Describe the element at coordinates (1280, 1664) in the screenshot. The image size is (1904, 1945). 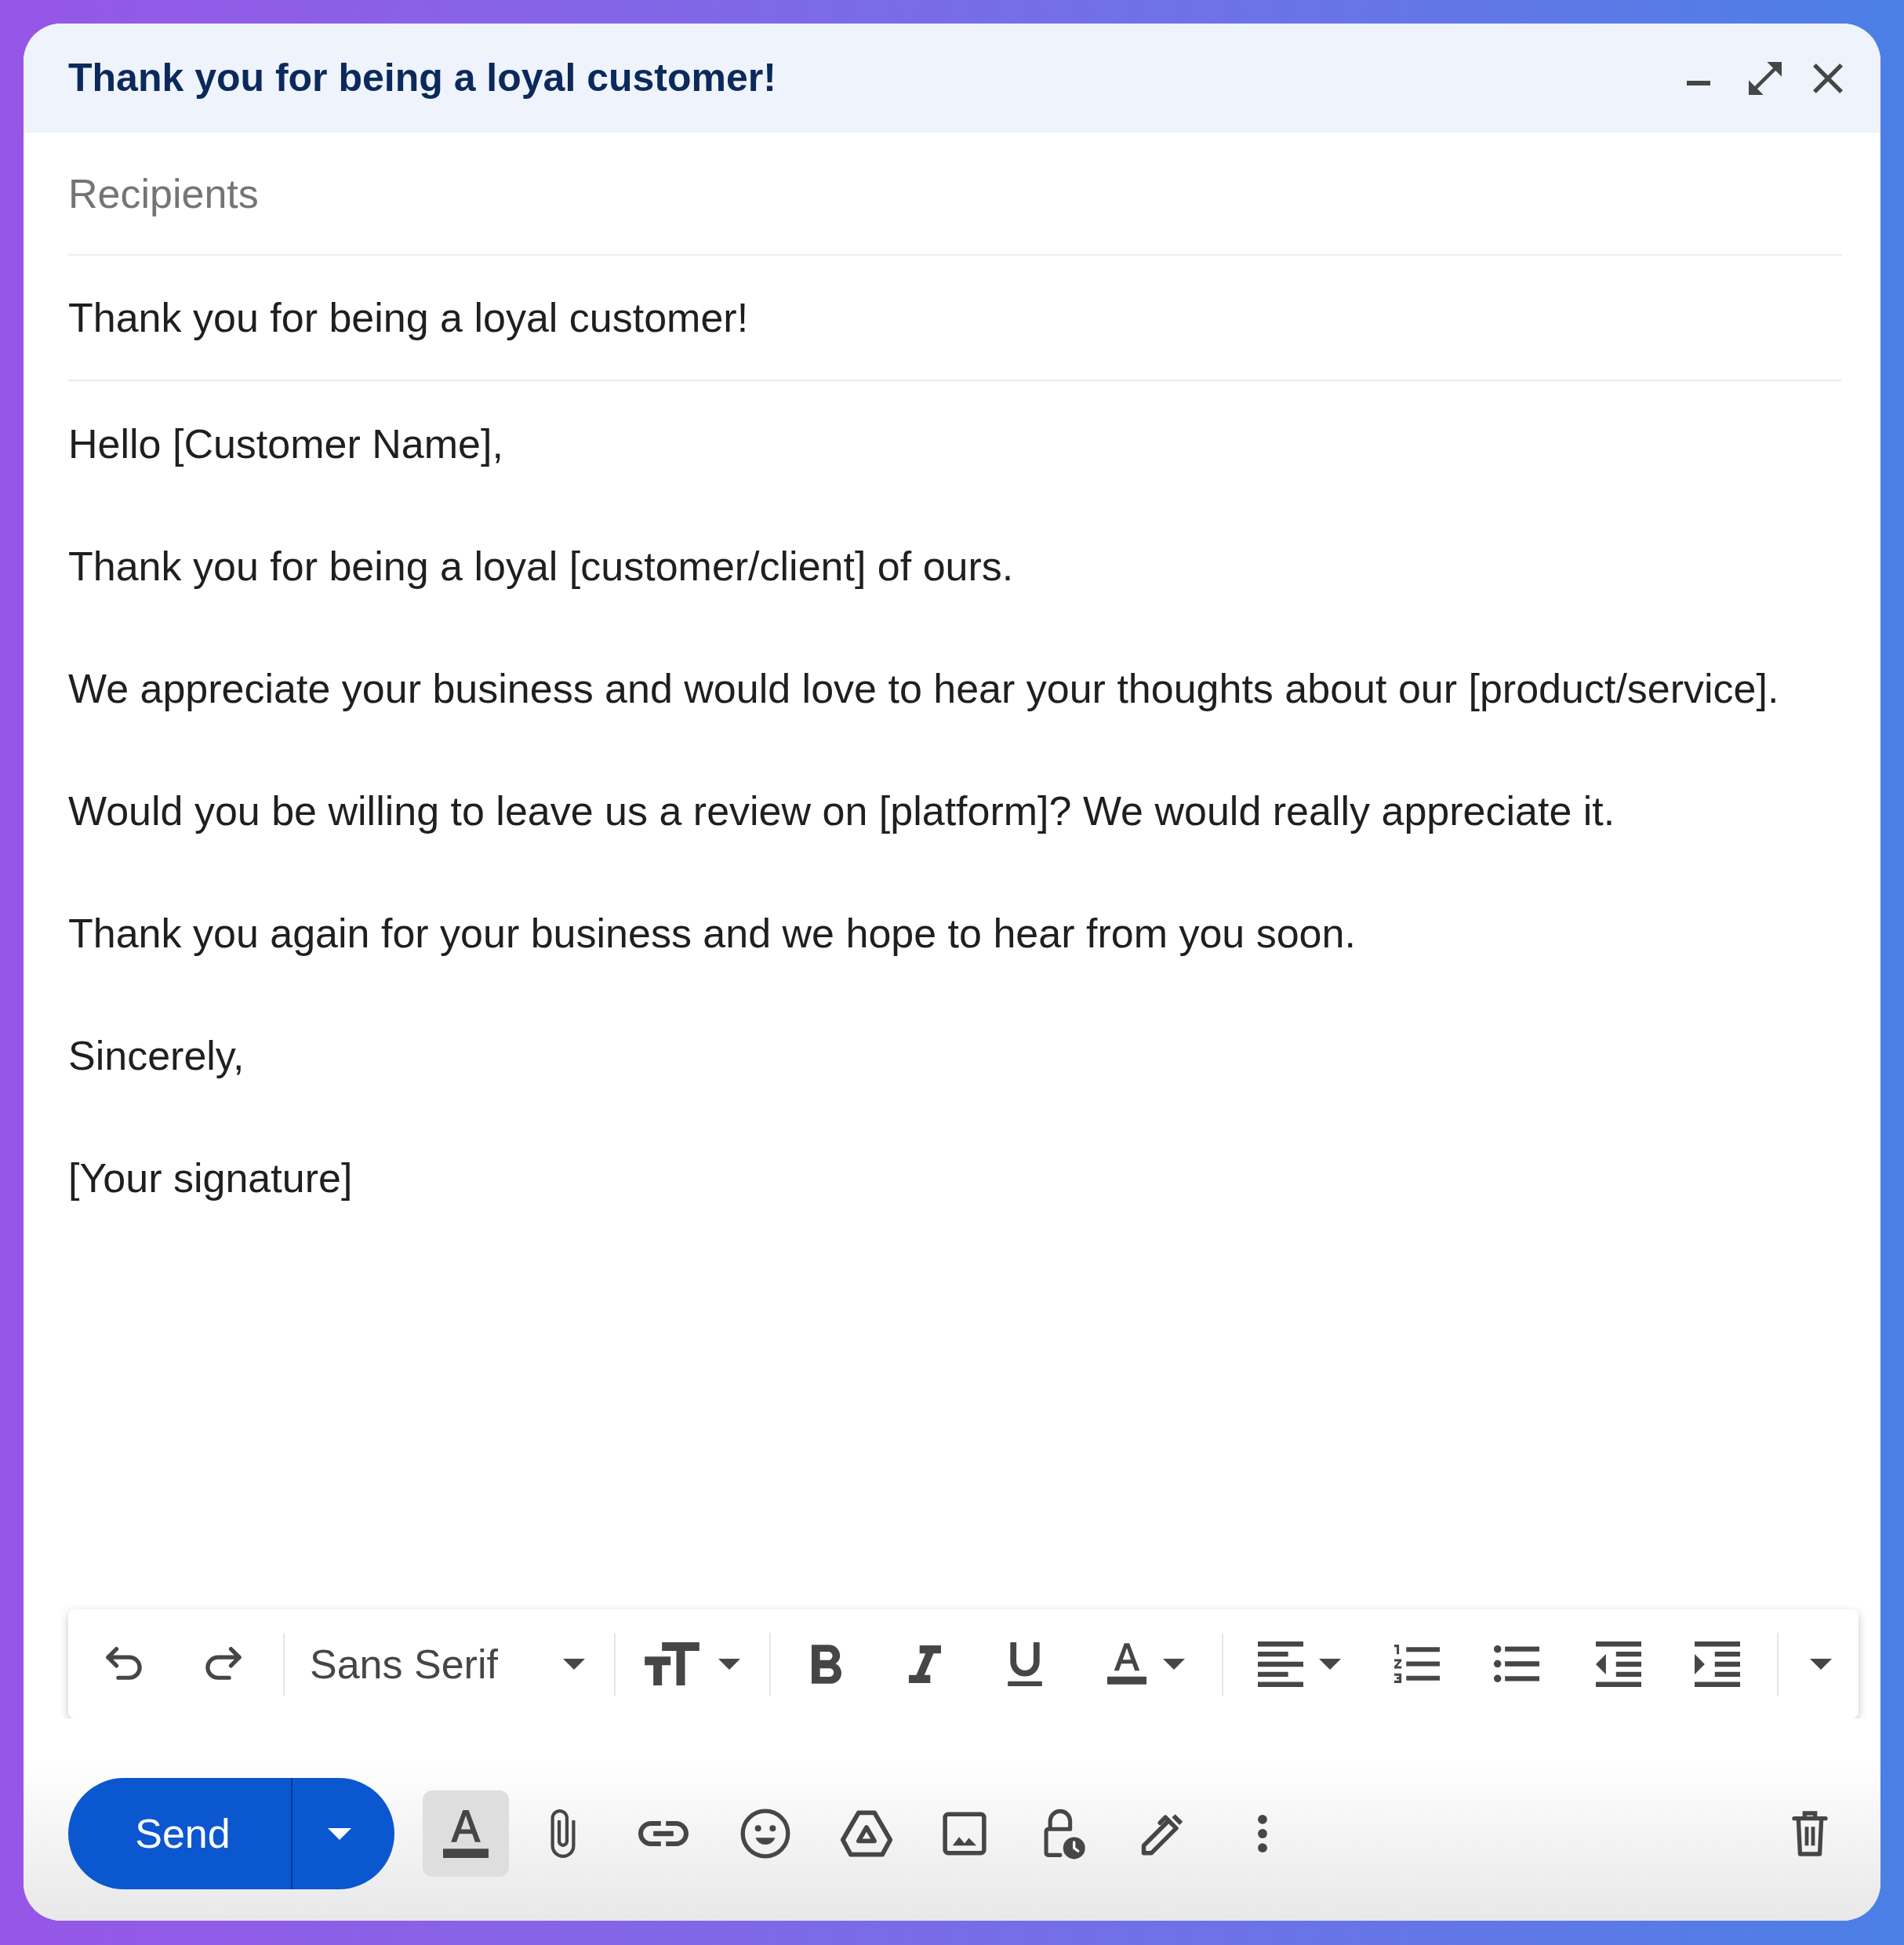
I see `align-left-icon` at that location.